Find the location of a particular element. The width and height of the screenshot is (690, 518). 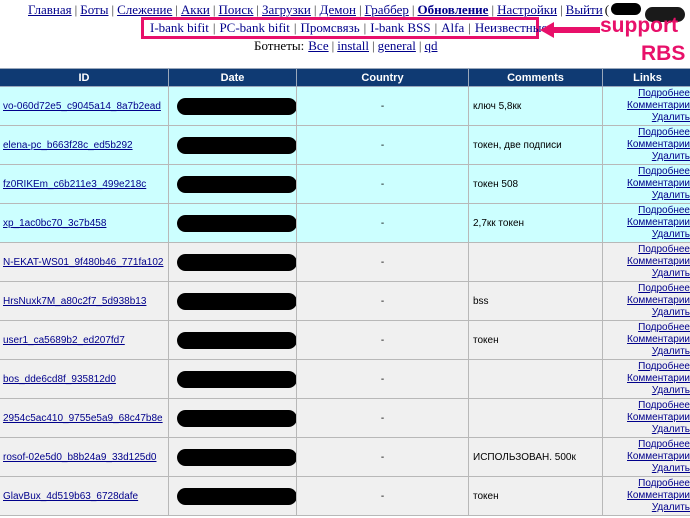

support-annotation: support RBS is located at coordinates (642, 40).